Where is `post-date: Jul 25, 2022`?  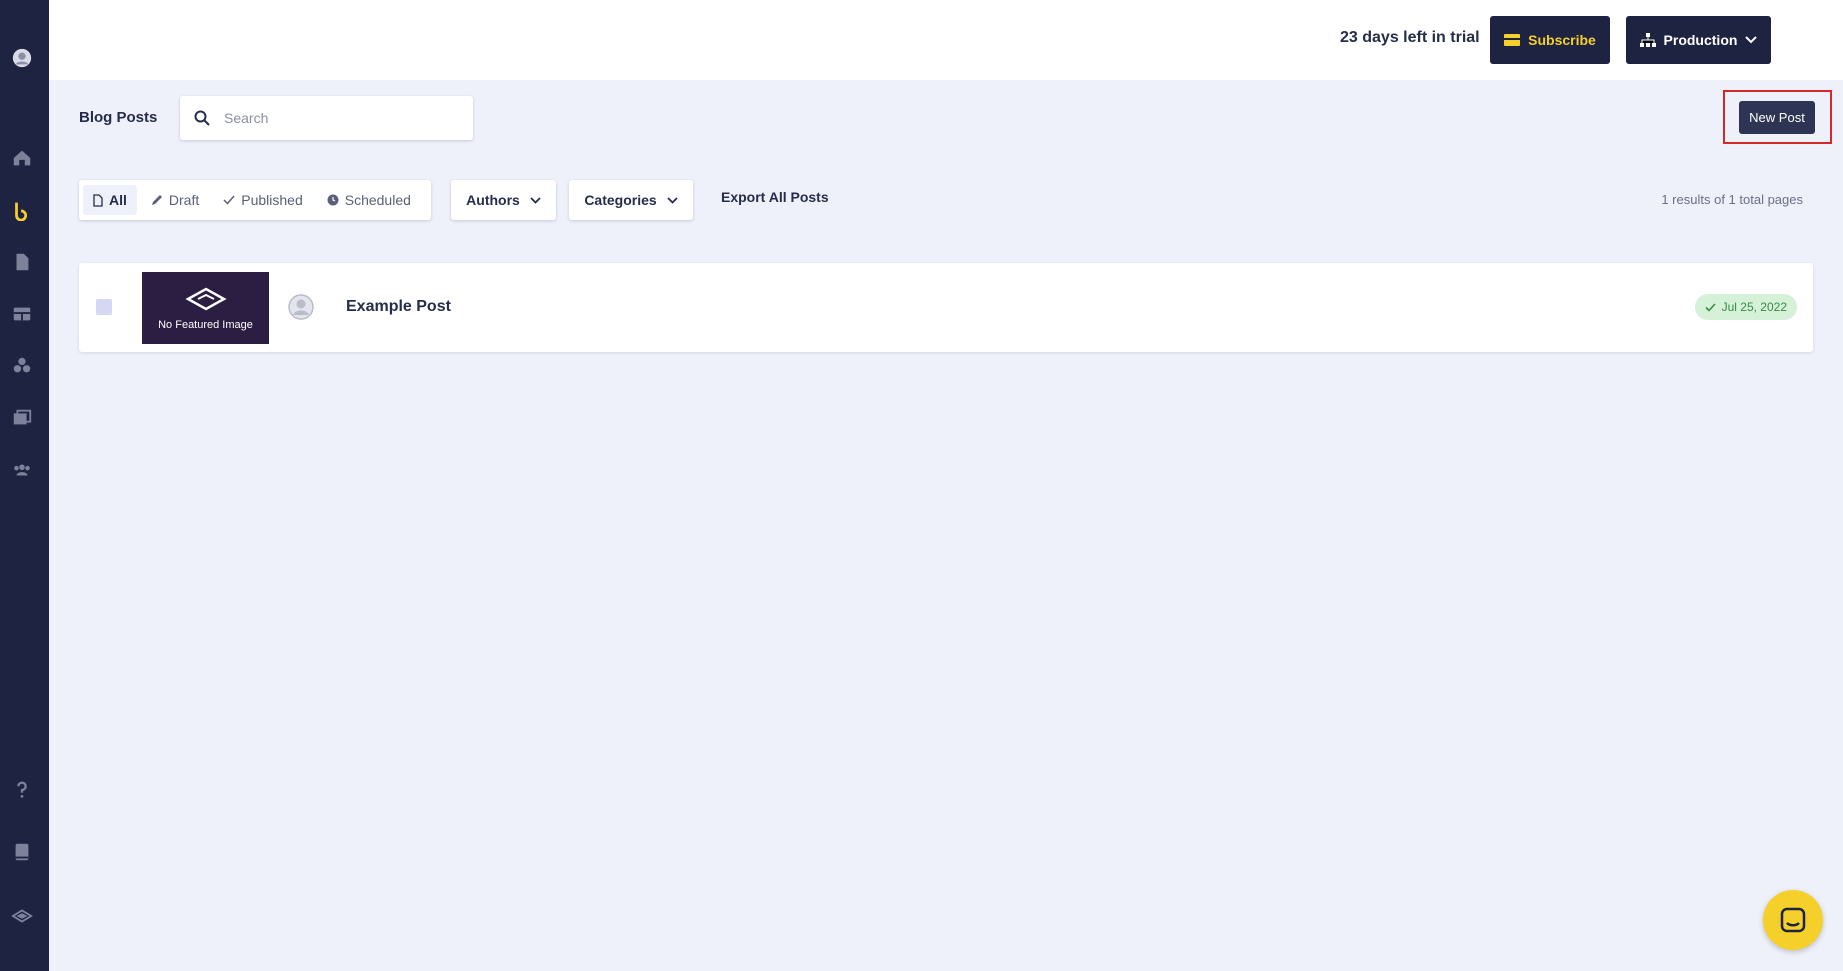
post-date: Jul 25, 2022 is located at coordinates (1754, 307).